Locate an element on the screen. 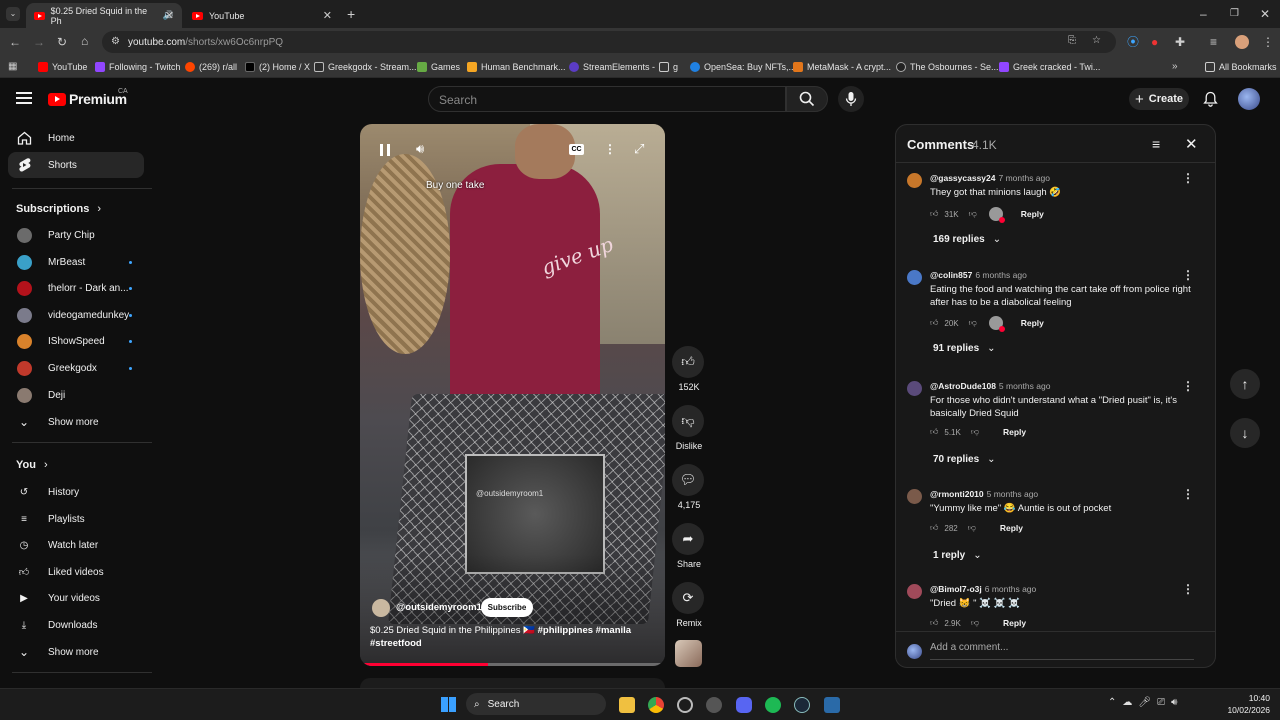  comment-author: @AstroDude108 5 months ago is located at coordinates (990, 386).